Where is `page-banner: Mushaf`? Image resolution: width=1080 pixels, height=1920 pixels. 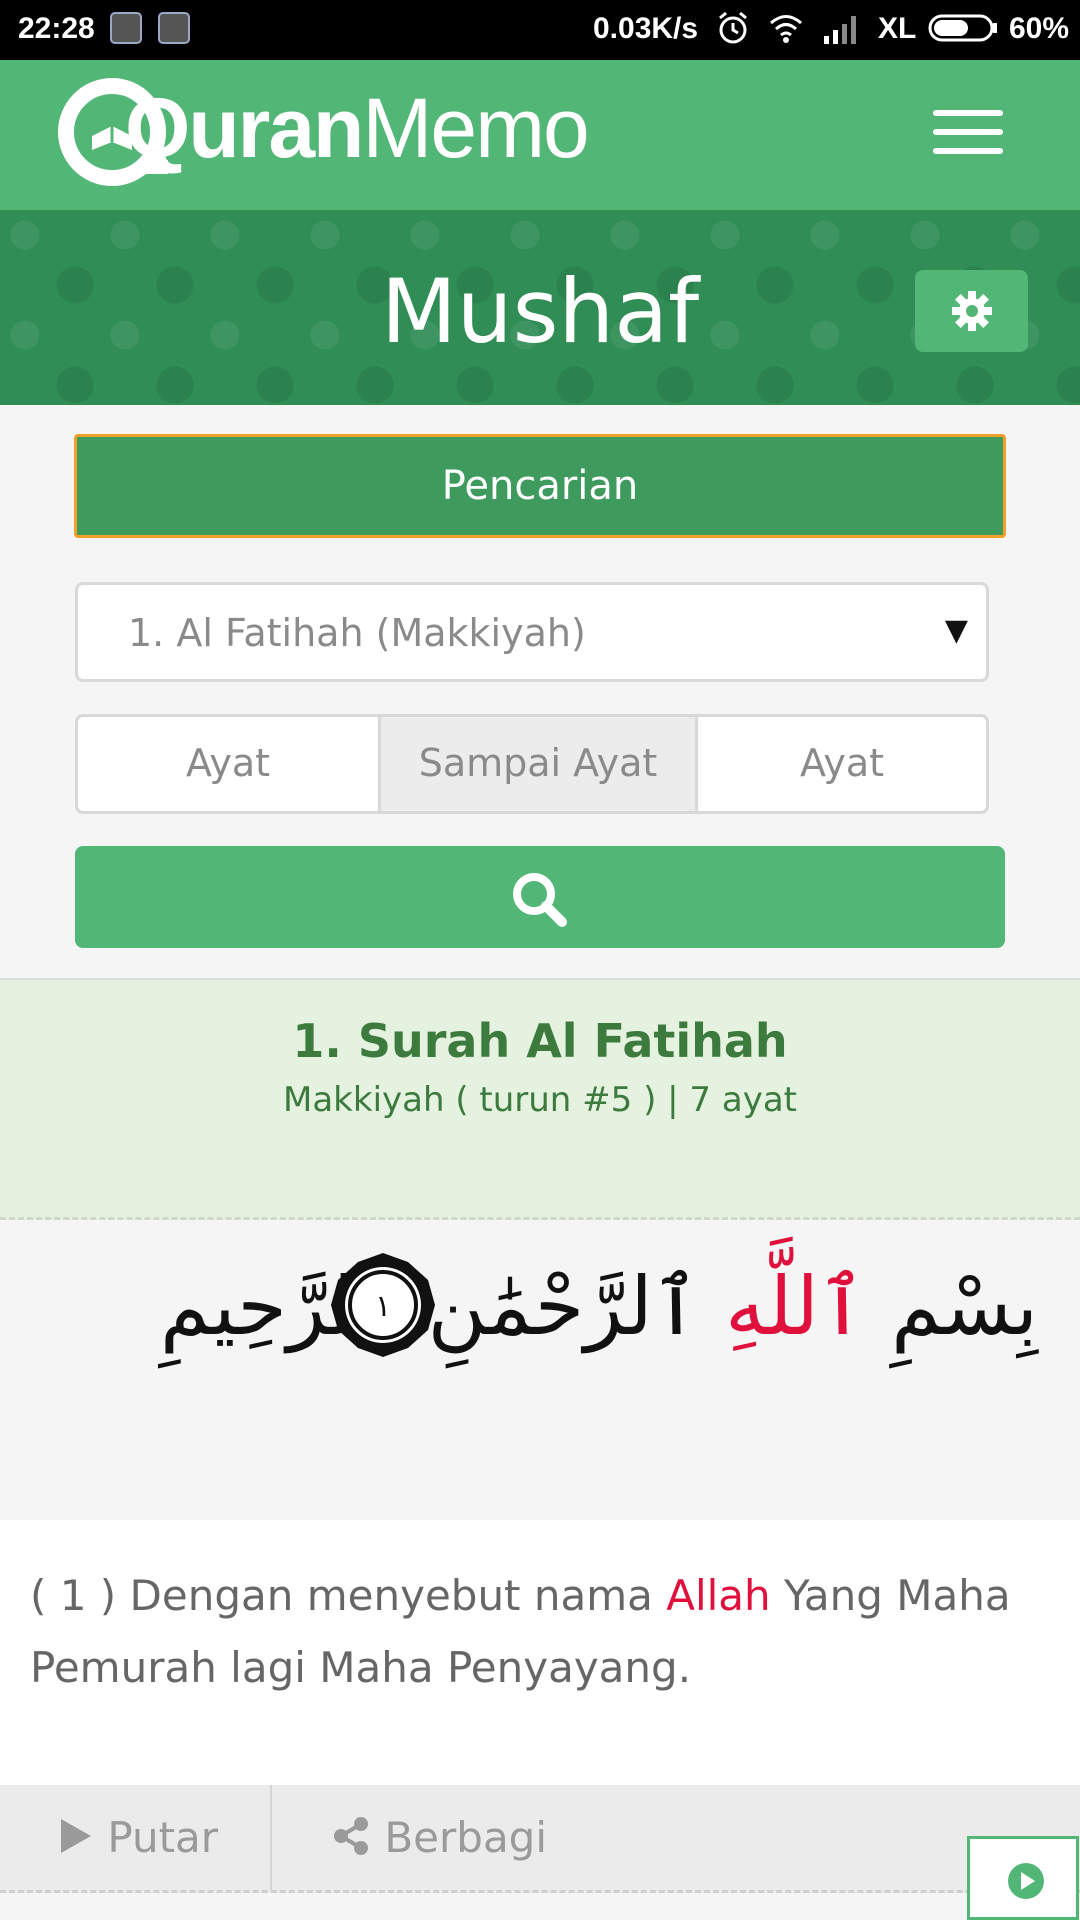 page-banner: Mushaf is located at coordinates (540, 307).